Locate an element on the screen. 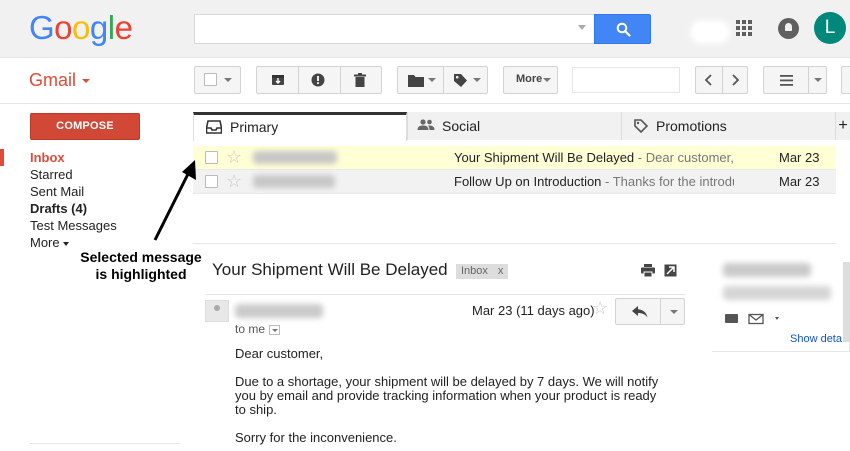  tab-primary: Primary is located at coordinates (300, 126).